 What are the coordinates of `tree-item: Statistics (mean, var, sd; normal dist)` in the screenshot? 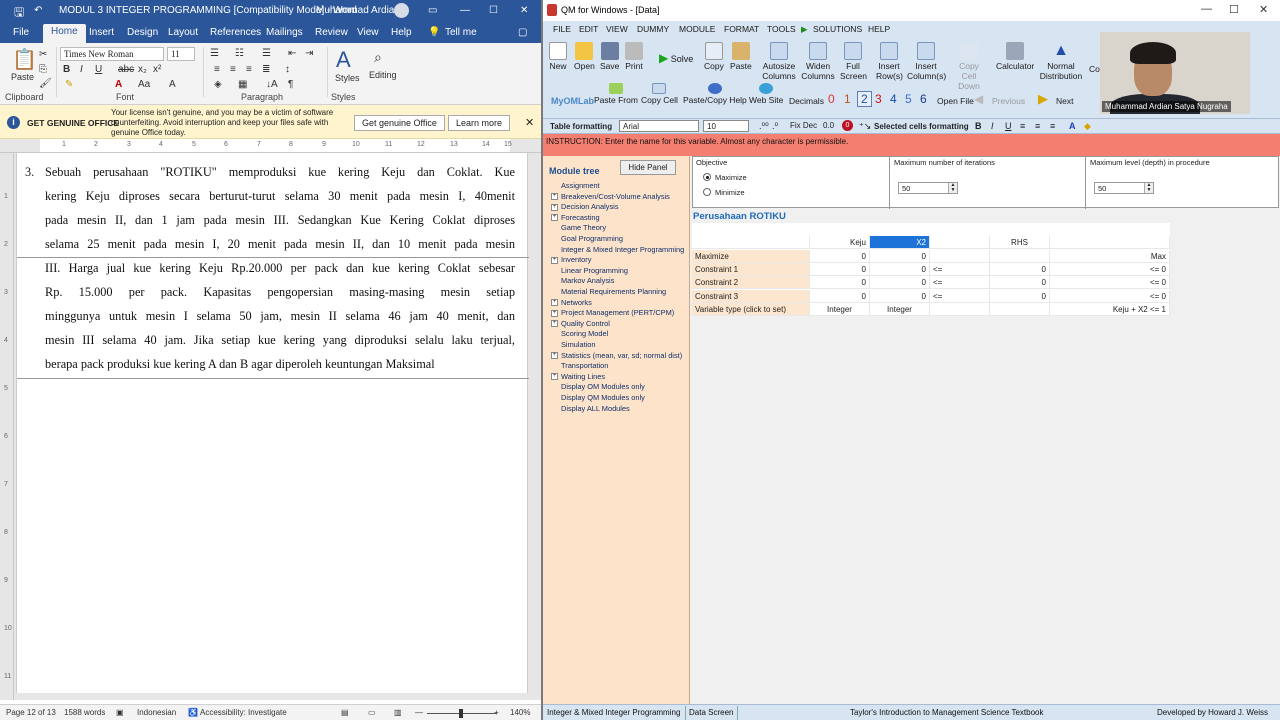 It's located at (621, 355).